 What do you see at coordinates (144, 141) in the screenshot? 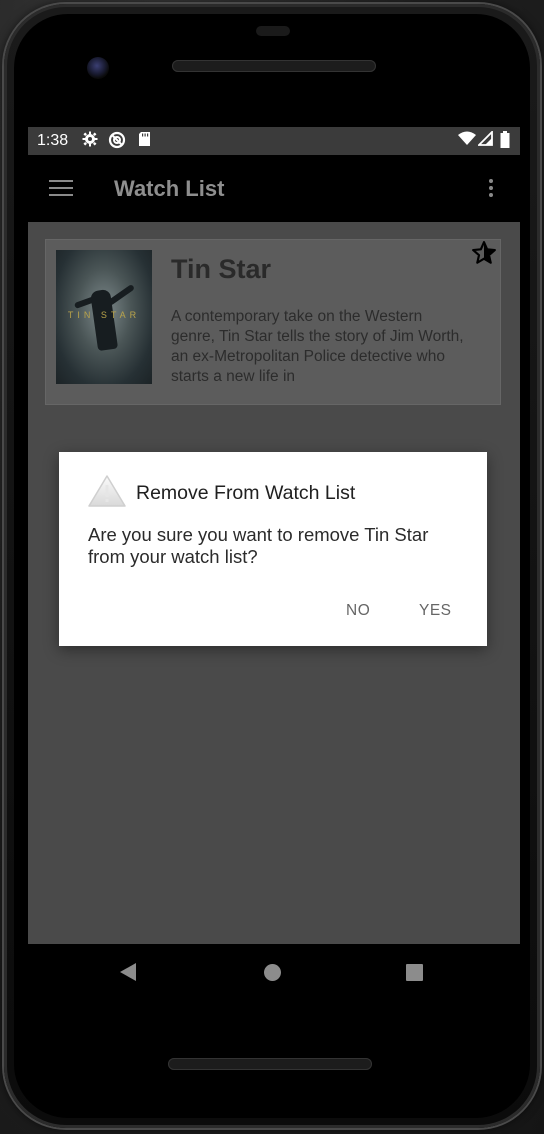
I see `sd-card-icon` at bounding box center [144, 141].